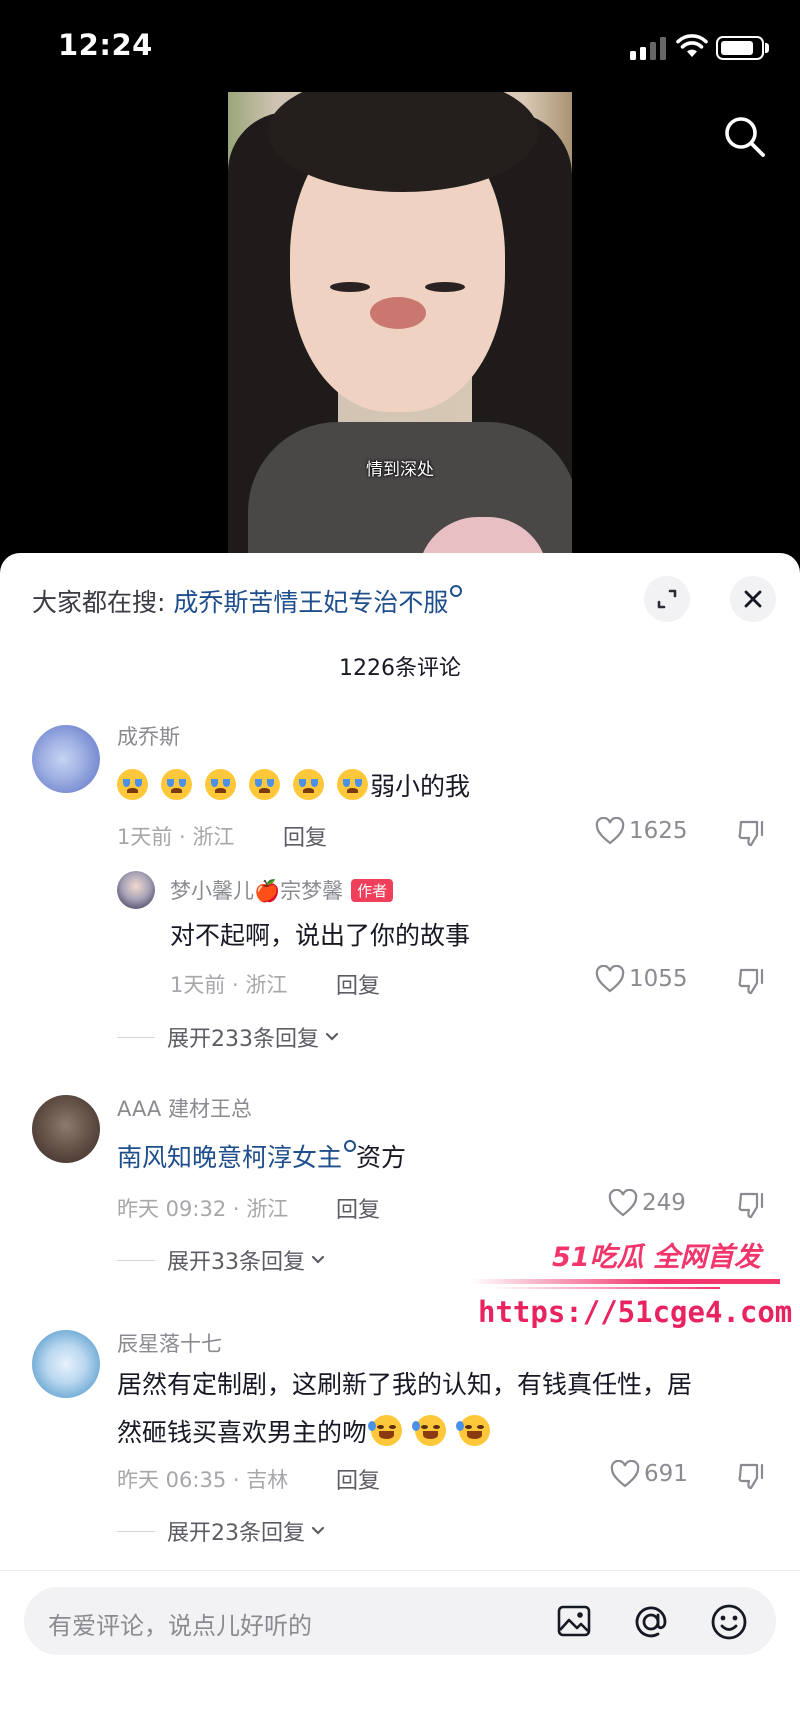 This screenshot has width=800, height=1731. I want to click on like-count: 249, so click(664, 1203).